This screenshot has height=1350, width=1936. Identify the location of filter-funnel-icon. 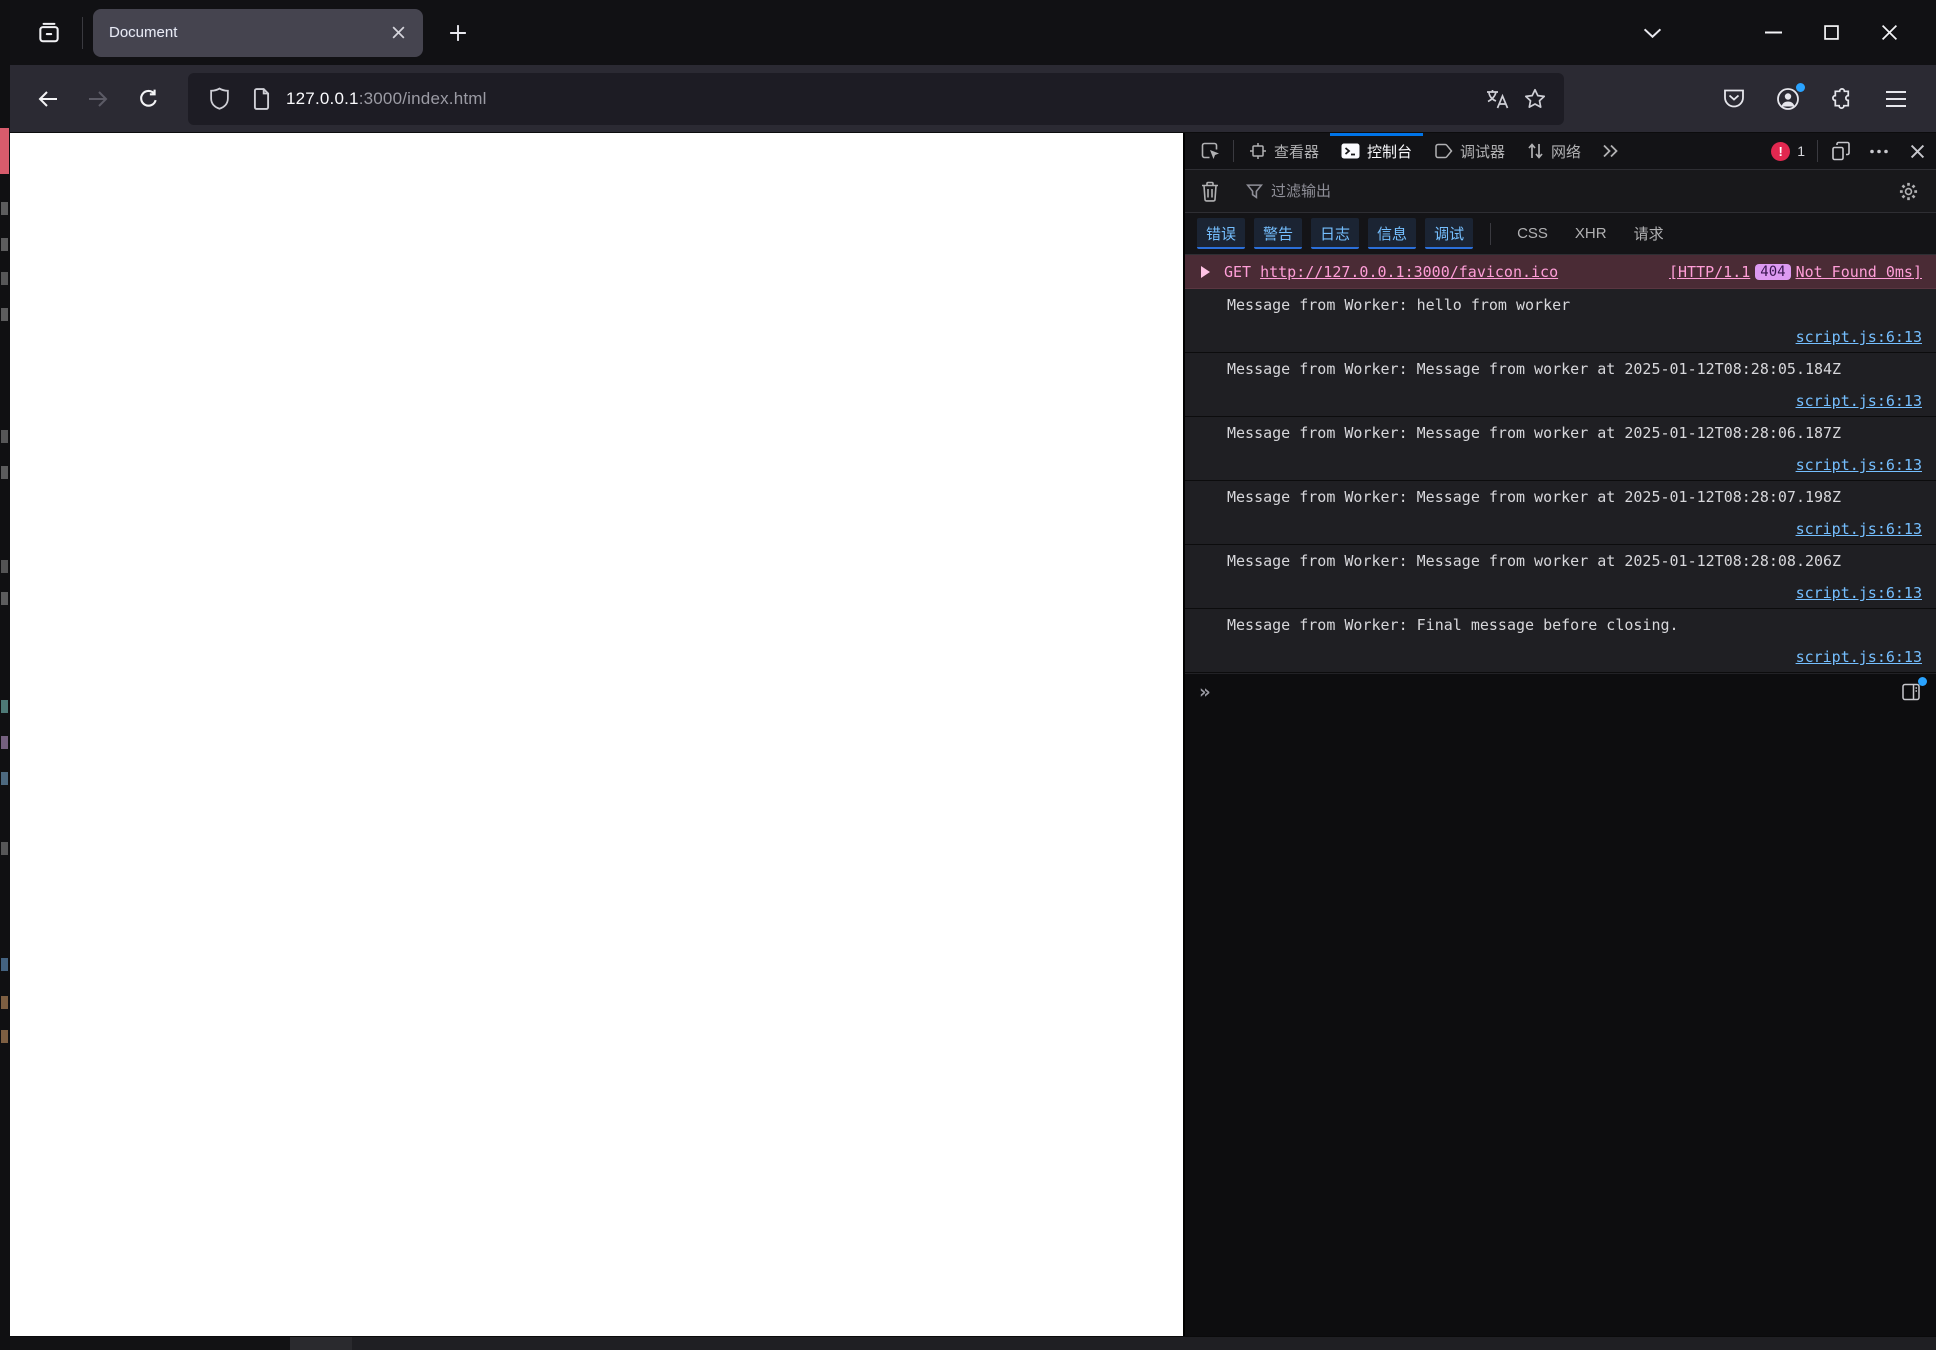
(1254, 191).